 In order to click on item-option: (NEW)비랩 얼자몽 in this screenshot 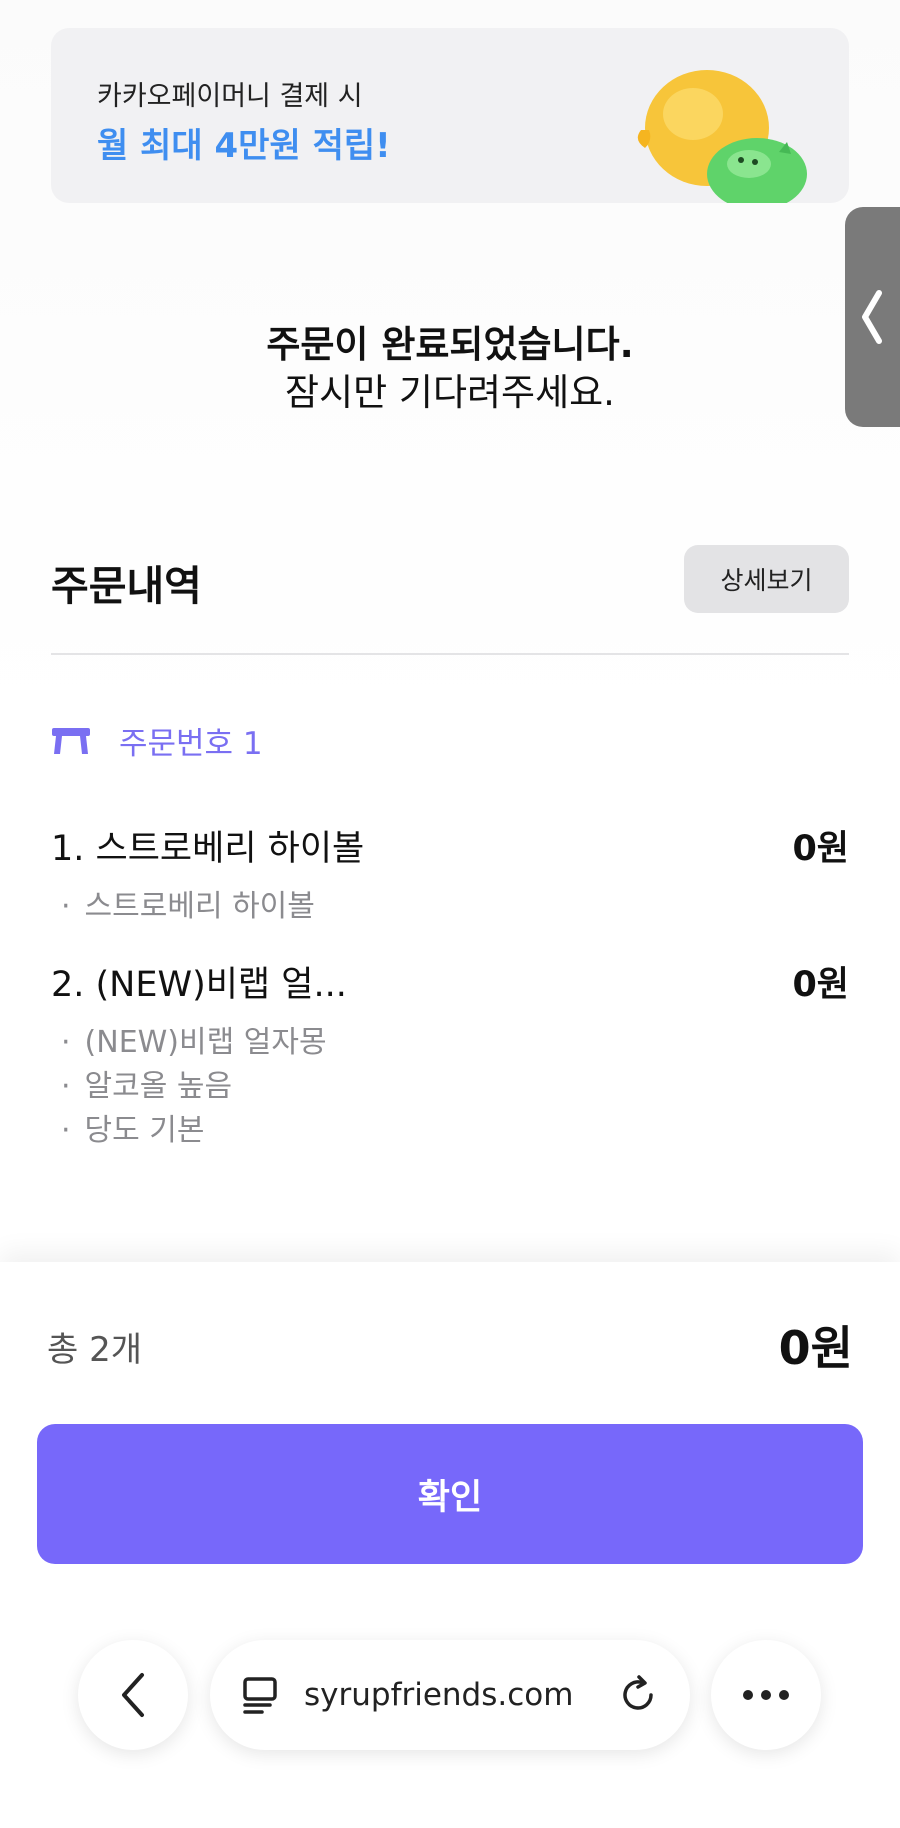, I will do `click(450, 1043)`.